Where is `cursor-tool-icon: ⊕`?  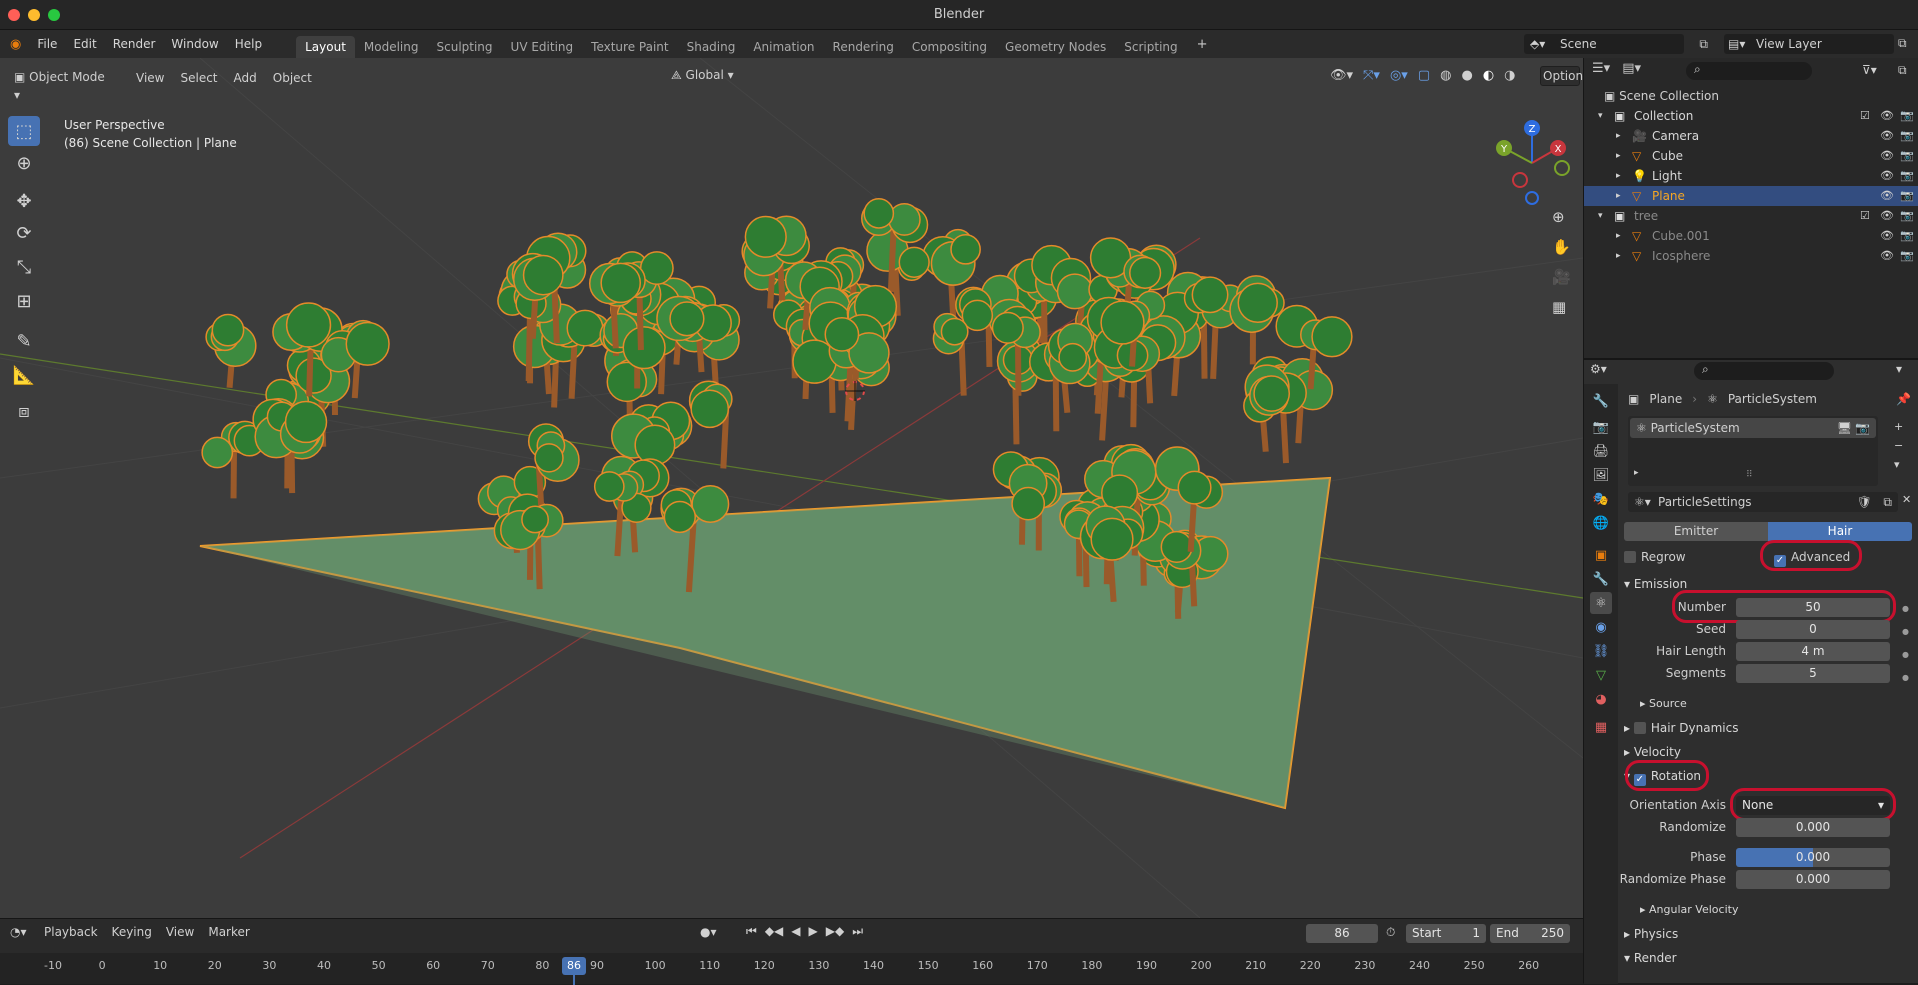
cursor-tool-icon: ⊕ is located at coordinates (24, 163).